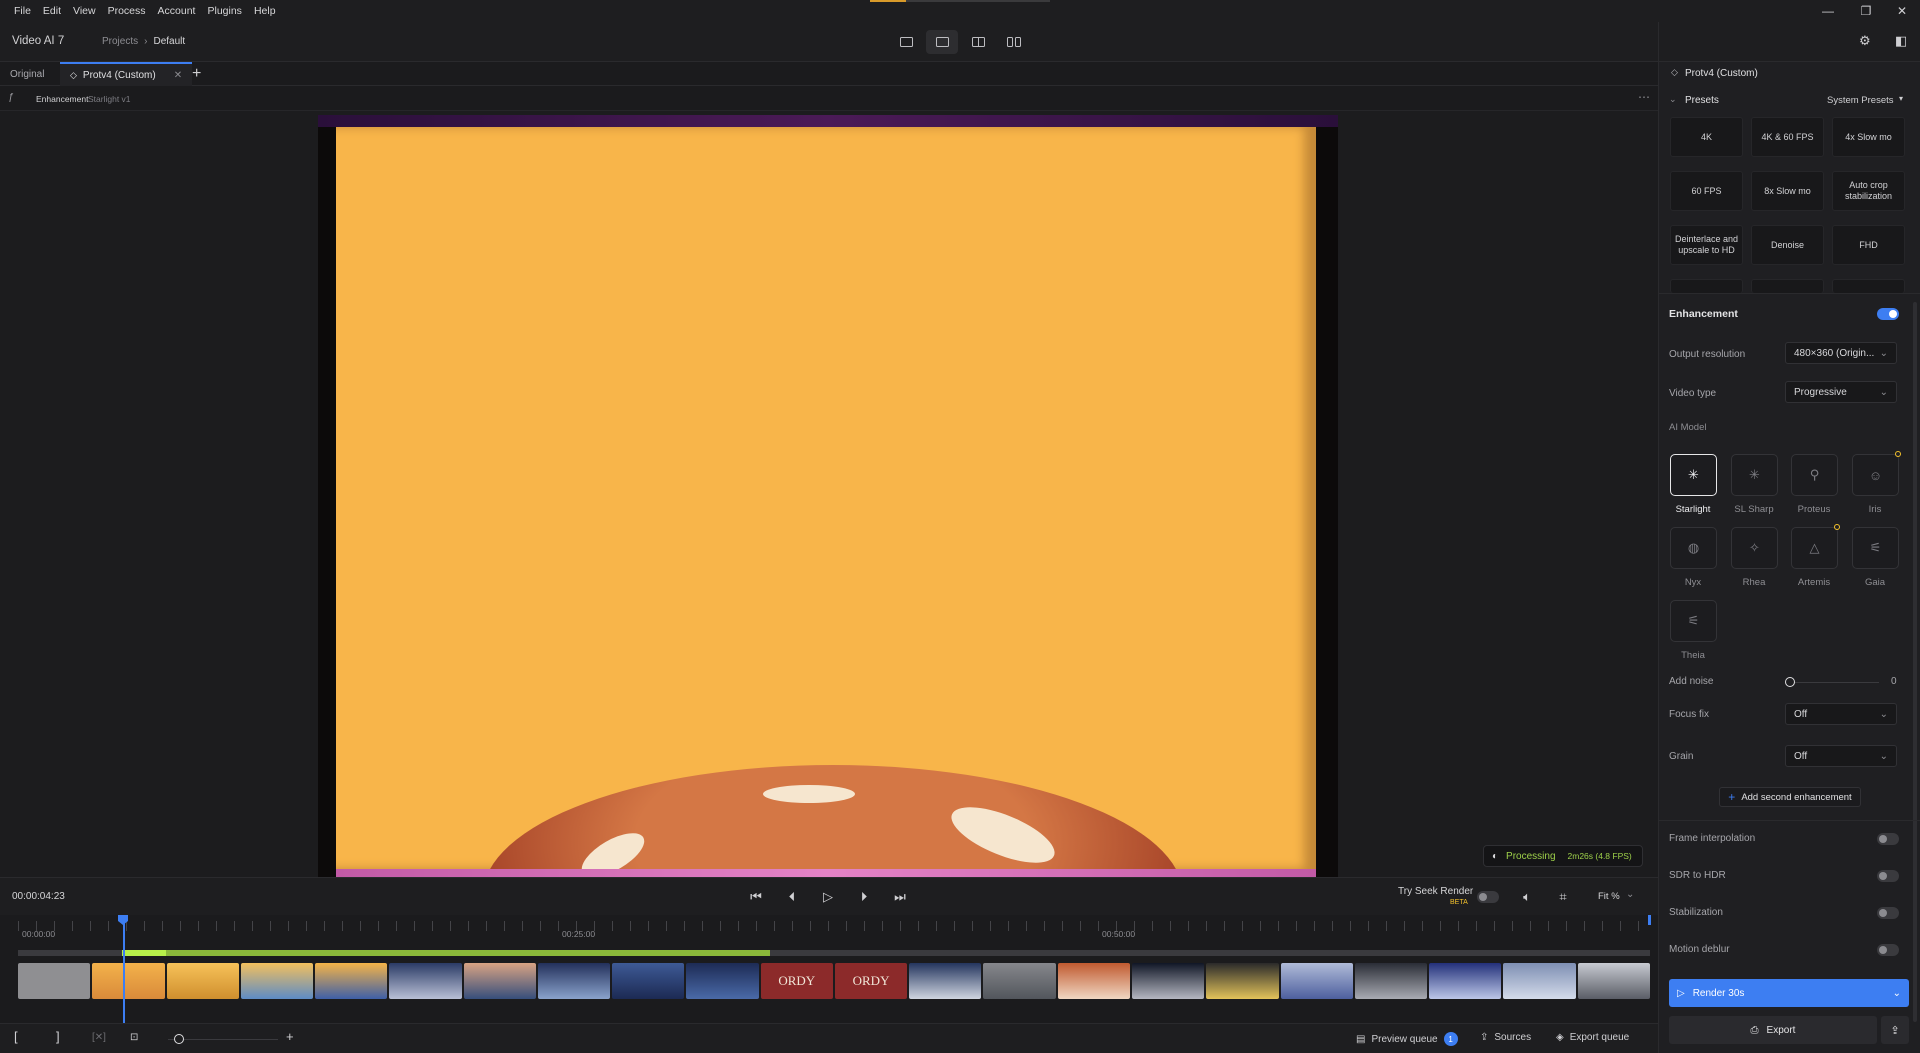 This screenshot has width=1920, height=1053. I want to click on step-forward-icon: ⏵, so click(864, 897).